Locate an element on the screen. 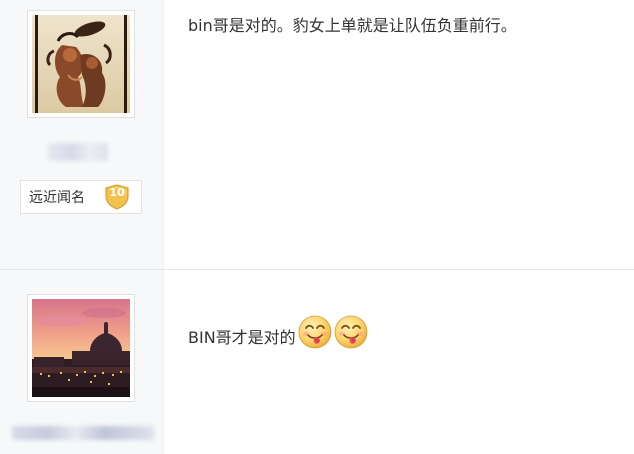  post-text: BIN哥才是对的 is located at coordinates (242, 337).